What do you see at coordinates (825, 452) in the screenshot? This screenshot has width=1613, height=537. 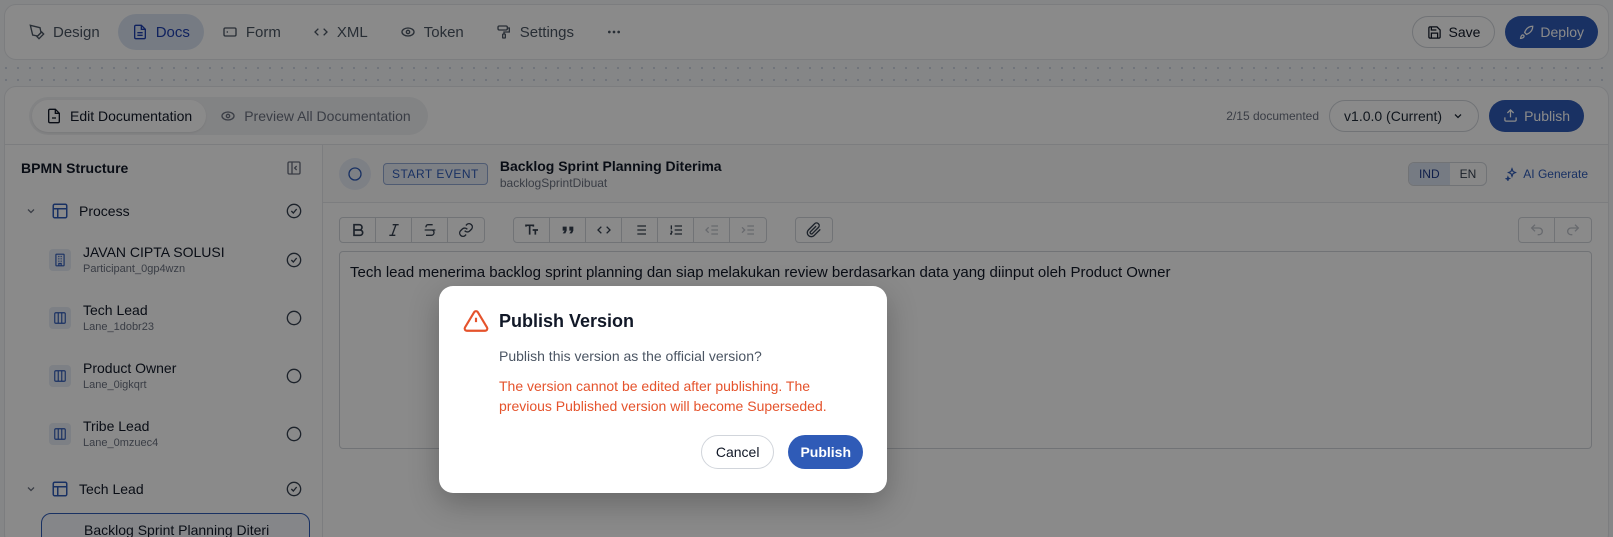 I see `confirm-publish-button: Publish` at bounding box center [825, 452].